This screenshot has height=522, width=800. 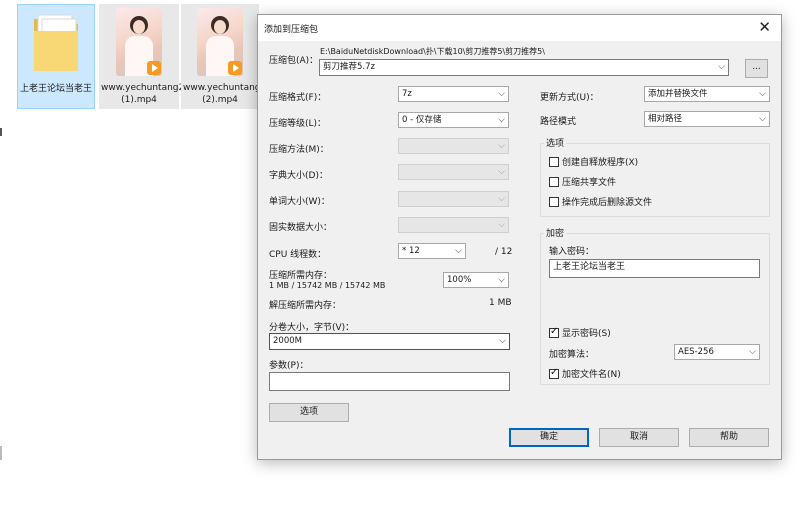 I want to click on help-button: 帮助, so click(x=729, y=437).